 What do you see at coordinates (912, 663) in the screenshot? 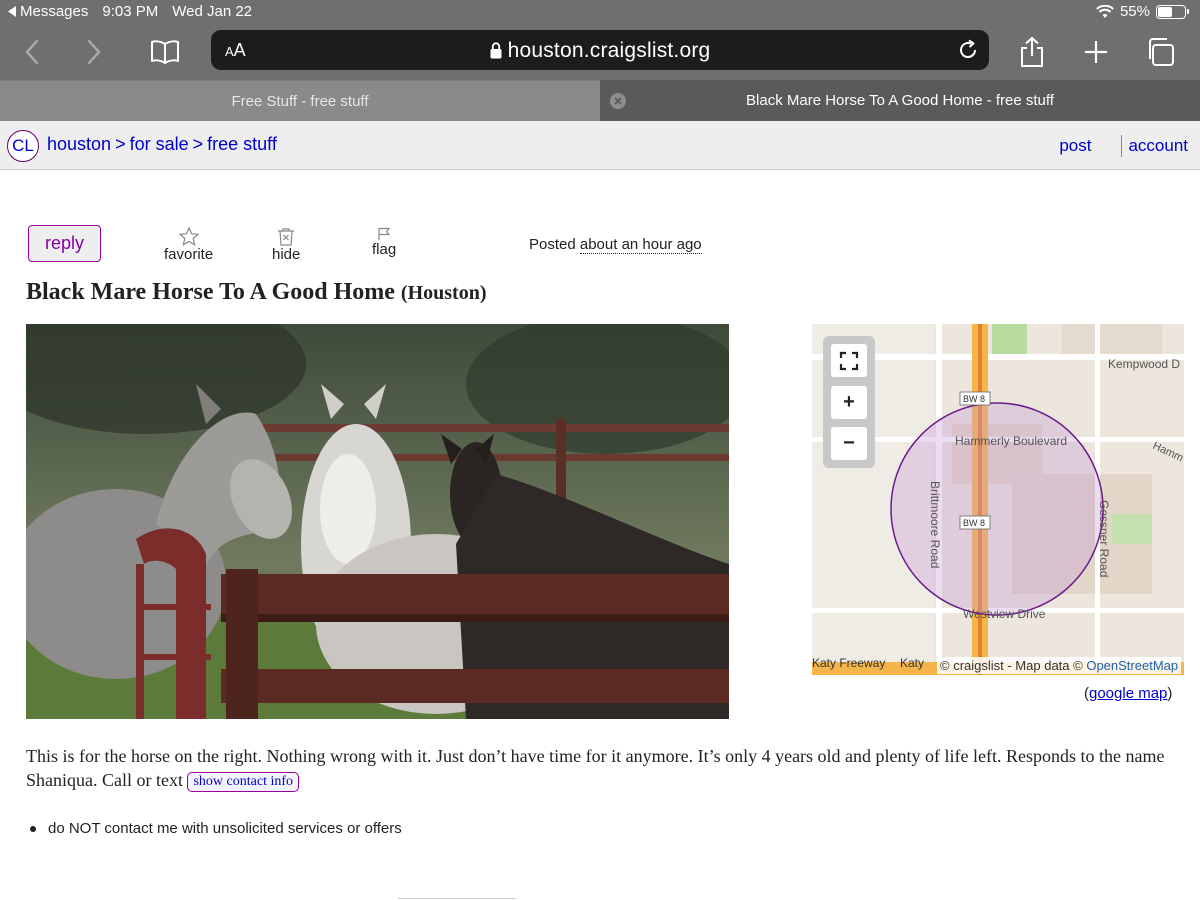
I see `map-label-katy: Katy` at bounding box center [912, 663].